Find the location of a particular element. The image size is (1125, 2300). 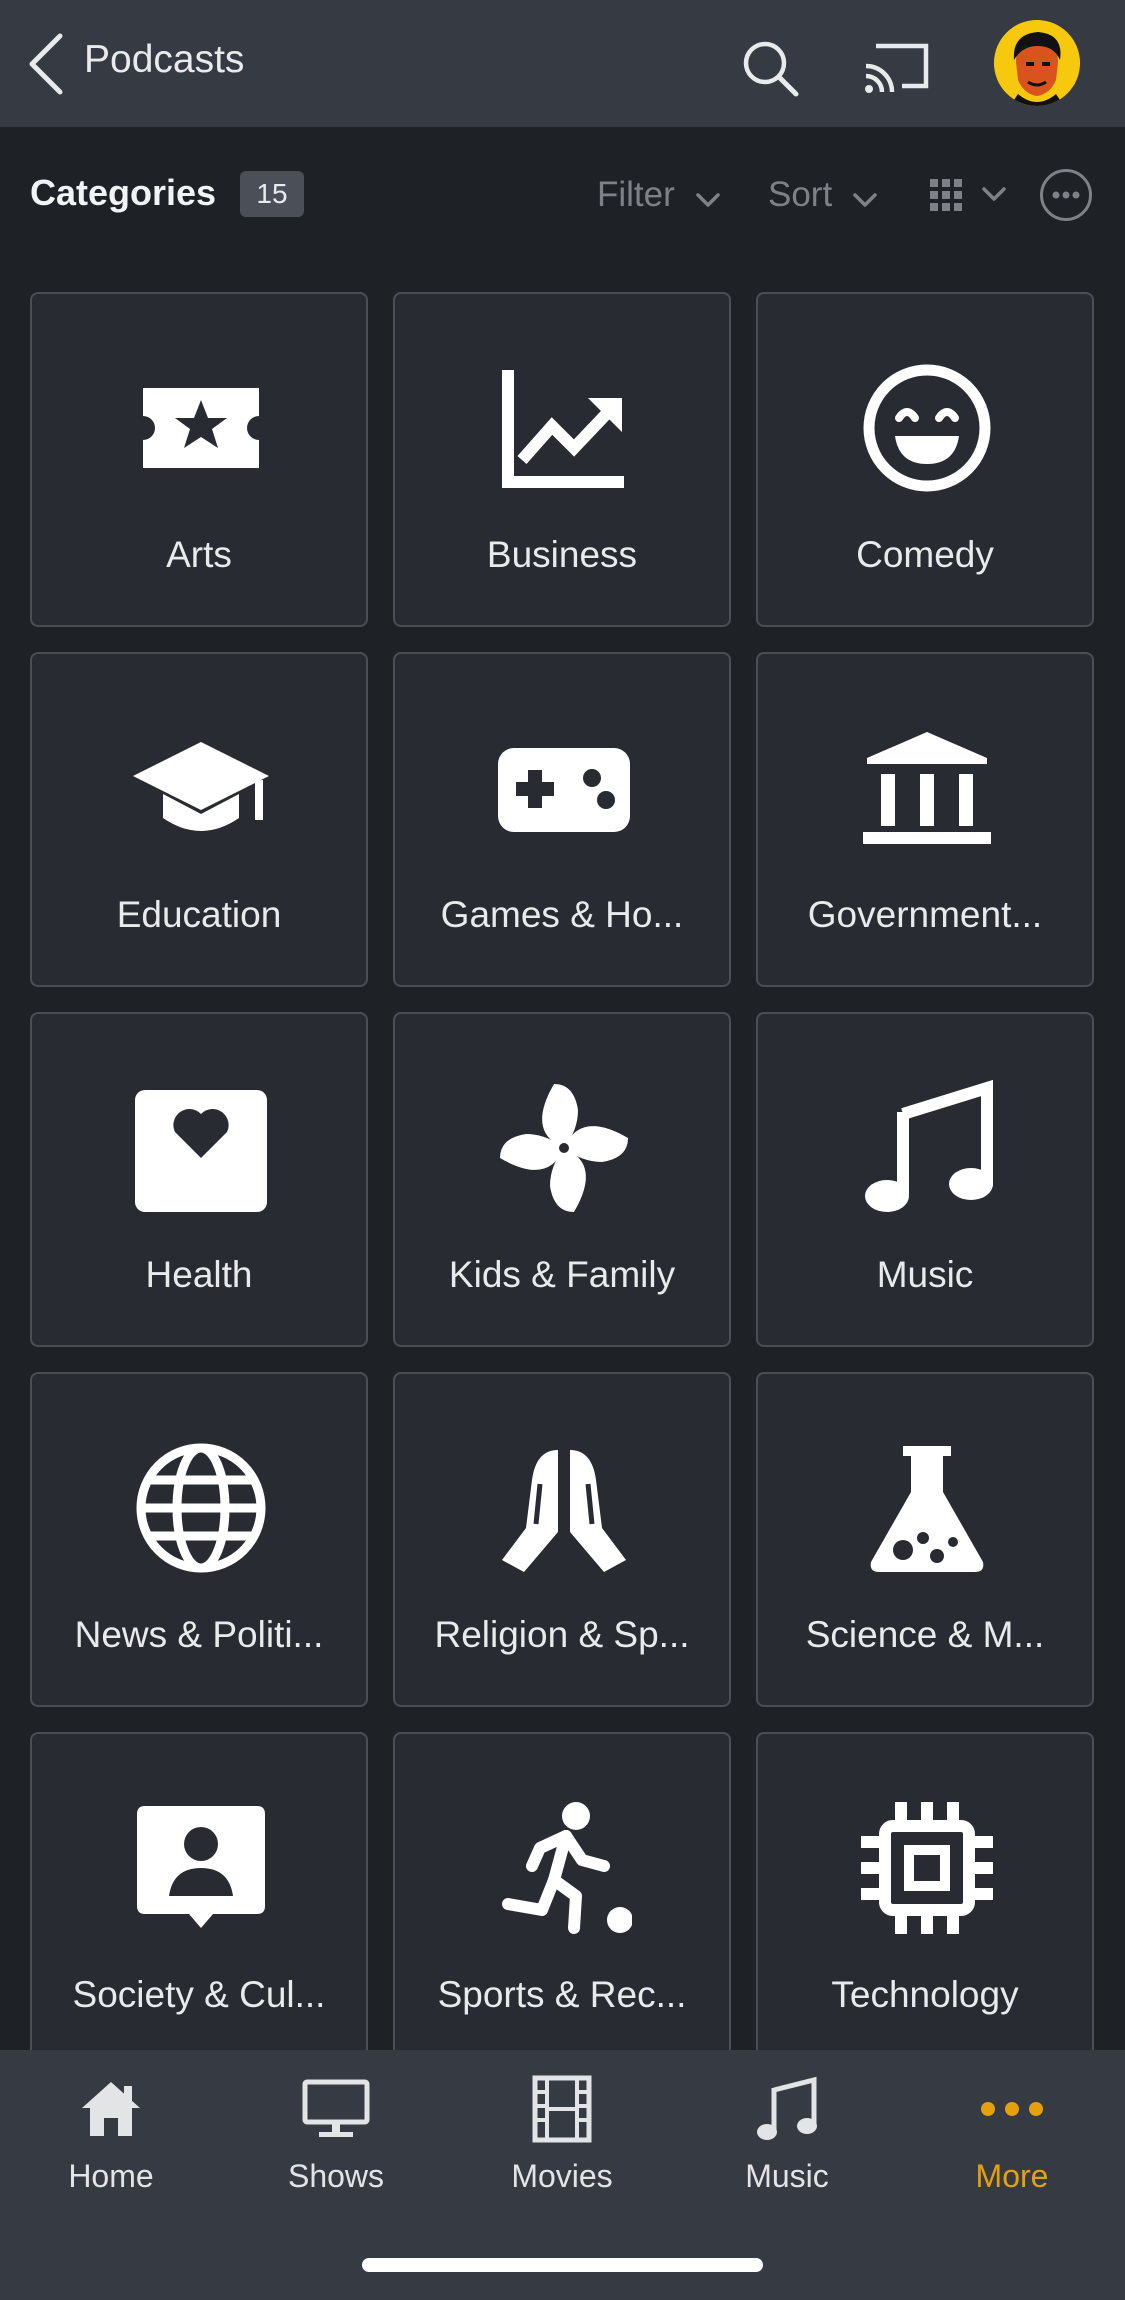

category-label: Education is located at coordinates (199, 914).